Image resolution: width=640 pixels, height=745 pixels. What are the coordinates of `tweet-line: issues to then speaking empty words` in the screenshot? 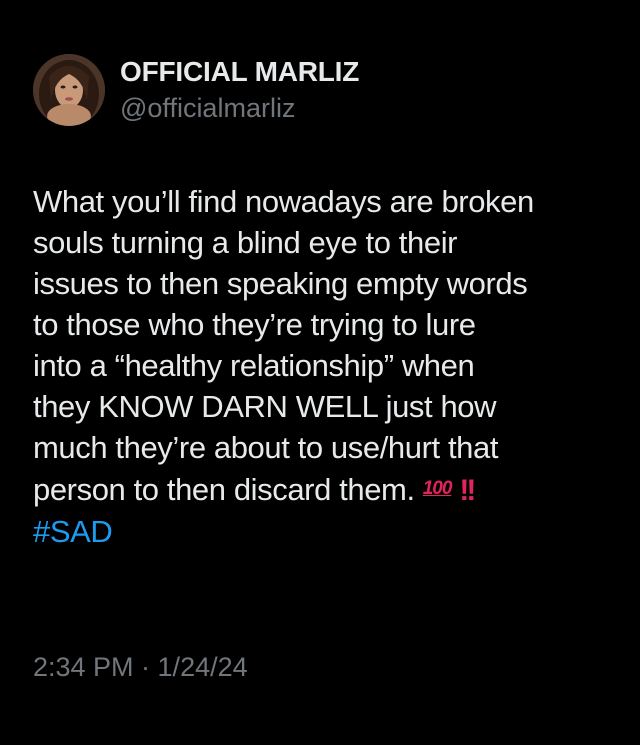 It's located at (280, 283).